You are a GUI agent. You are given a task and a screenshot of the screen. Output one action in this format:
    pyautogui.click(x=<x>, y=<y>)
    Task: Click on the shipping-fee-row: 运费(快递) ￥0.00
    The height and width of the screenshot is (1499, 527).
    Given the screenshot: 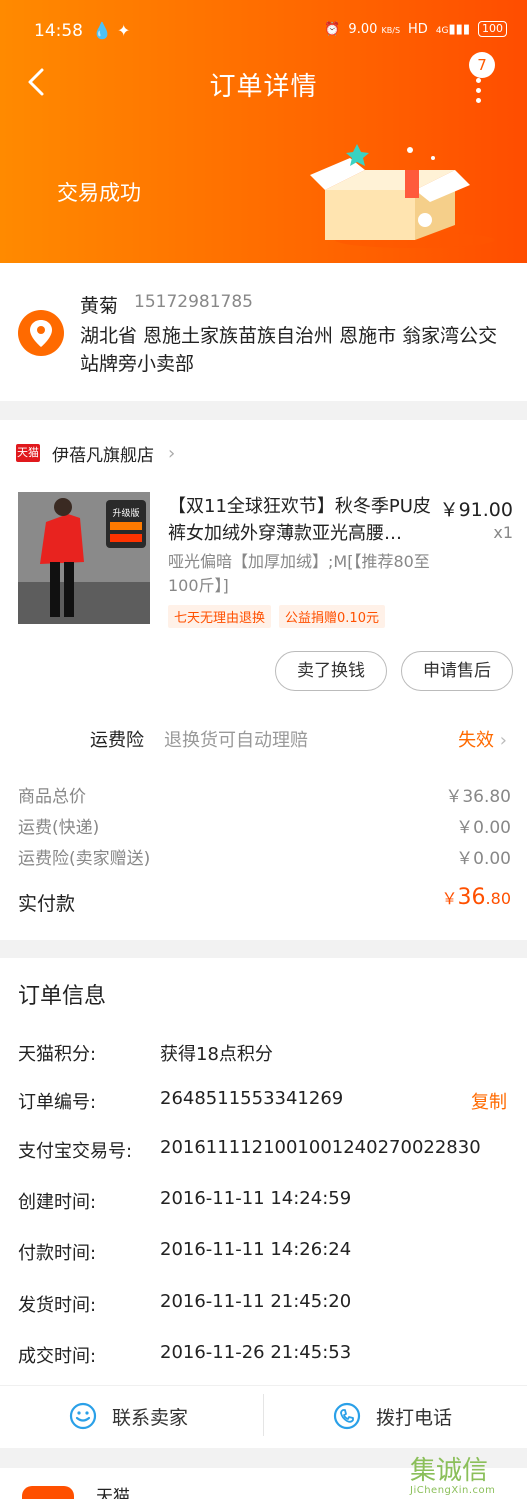 What is the action you would take?
    pyautogui.click(x=264, y=828)
    